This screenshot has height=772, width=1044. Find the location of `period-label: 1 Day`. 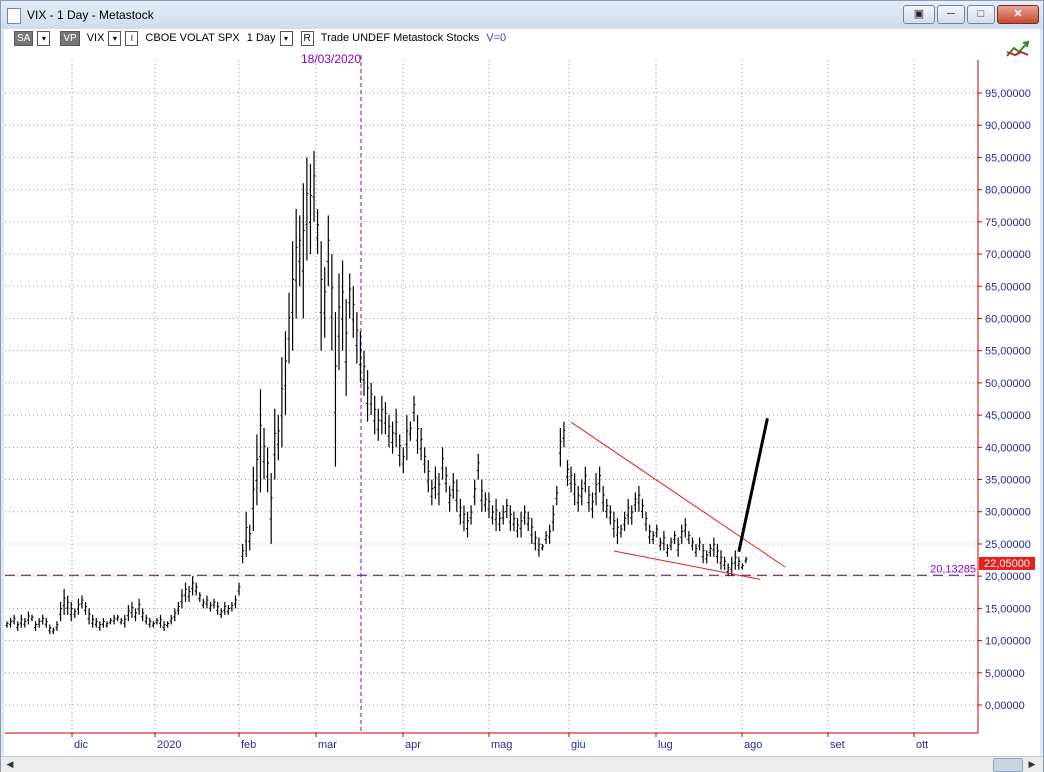

period-label: 1 Day is located at coordinates (261, 38).